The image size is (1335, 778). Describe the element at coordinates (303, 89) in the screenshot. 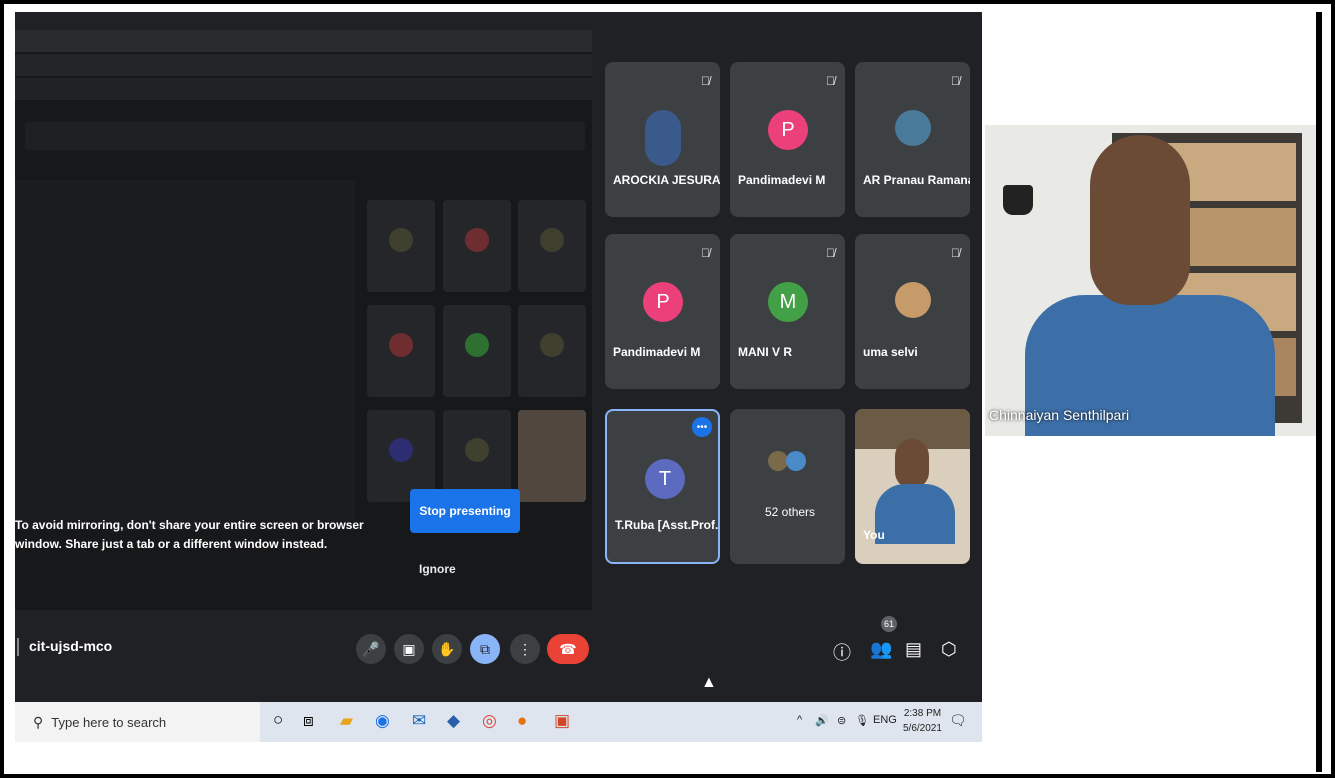

I see `mirror-bookmarks` at that location.